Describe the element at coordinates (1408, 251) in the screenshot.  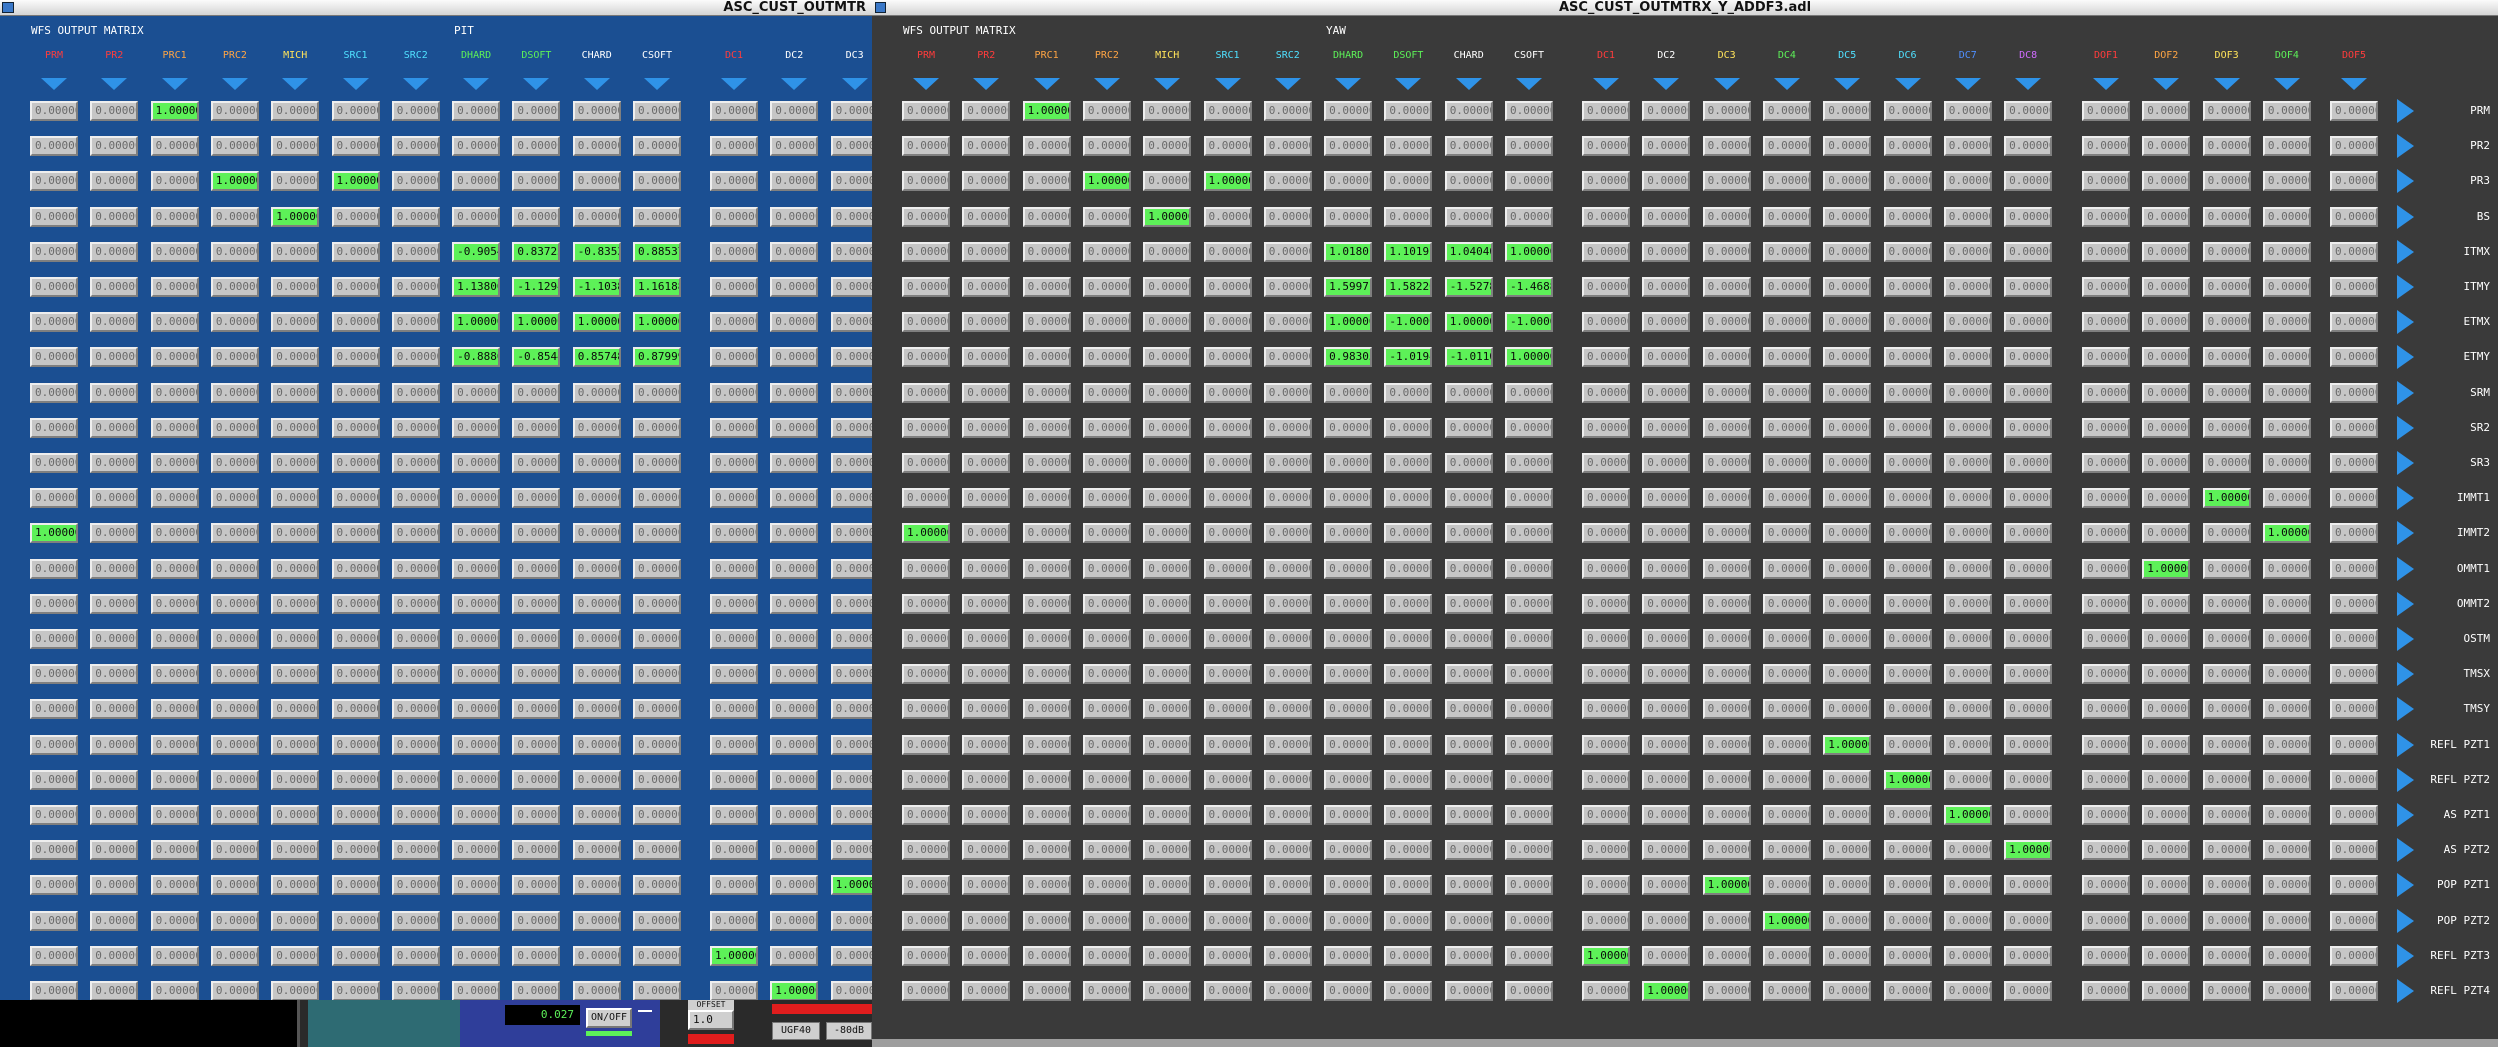
I see `matrix-element-input: 1.10191` at that location.